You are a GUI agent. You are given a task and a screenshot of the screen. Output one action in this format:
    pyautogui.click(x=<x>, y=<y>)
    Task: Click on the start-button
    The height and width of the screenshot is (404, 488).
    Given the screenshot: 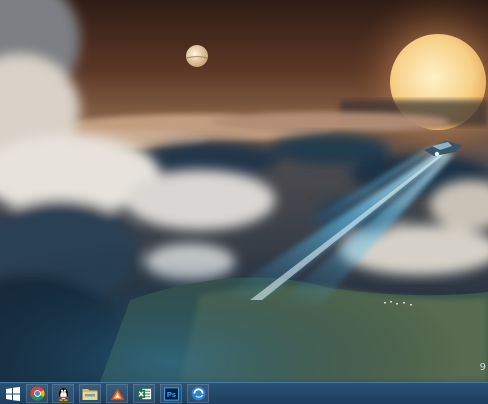 What is the action you would take?
    pyautogui.click(x=13, y=393)
    